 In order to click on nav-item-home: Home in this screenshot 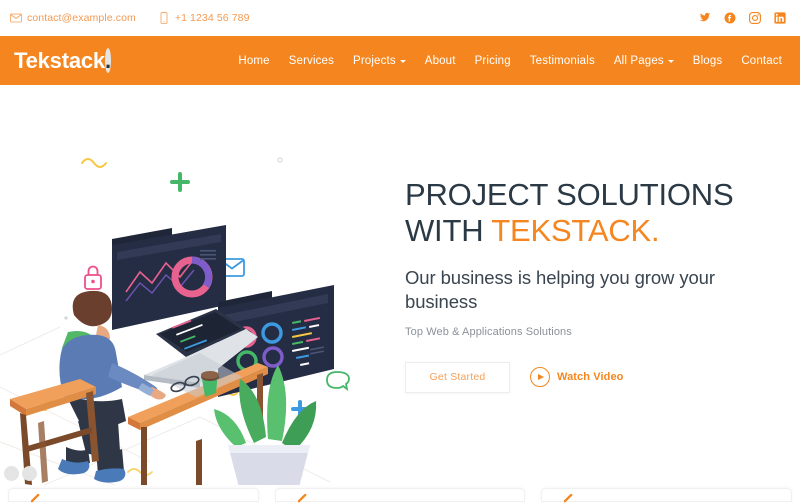, I will do `click(253, 61)`.